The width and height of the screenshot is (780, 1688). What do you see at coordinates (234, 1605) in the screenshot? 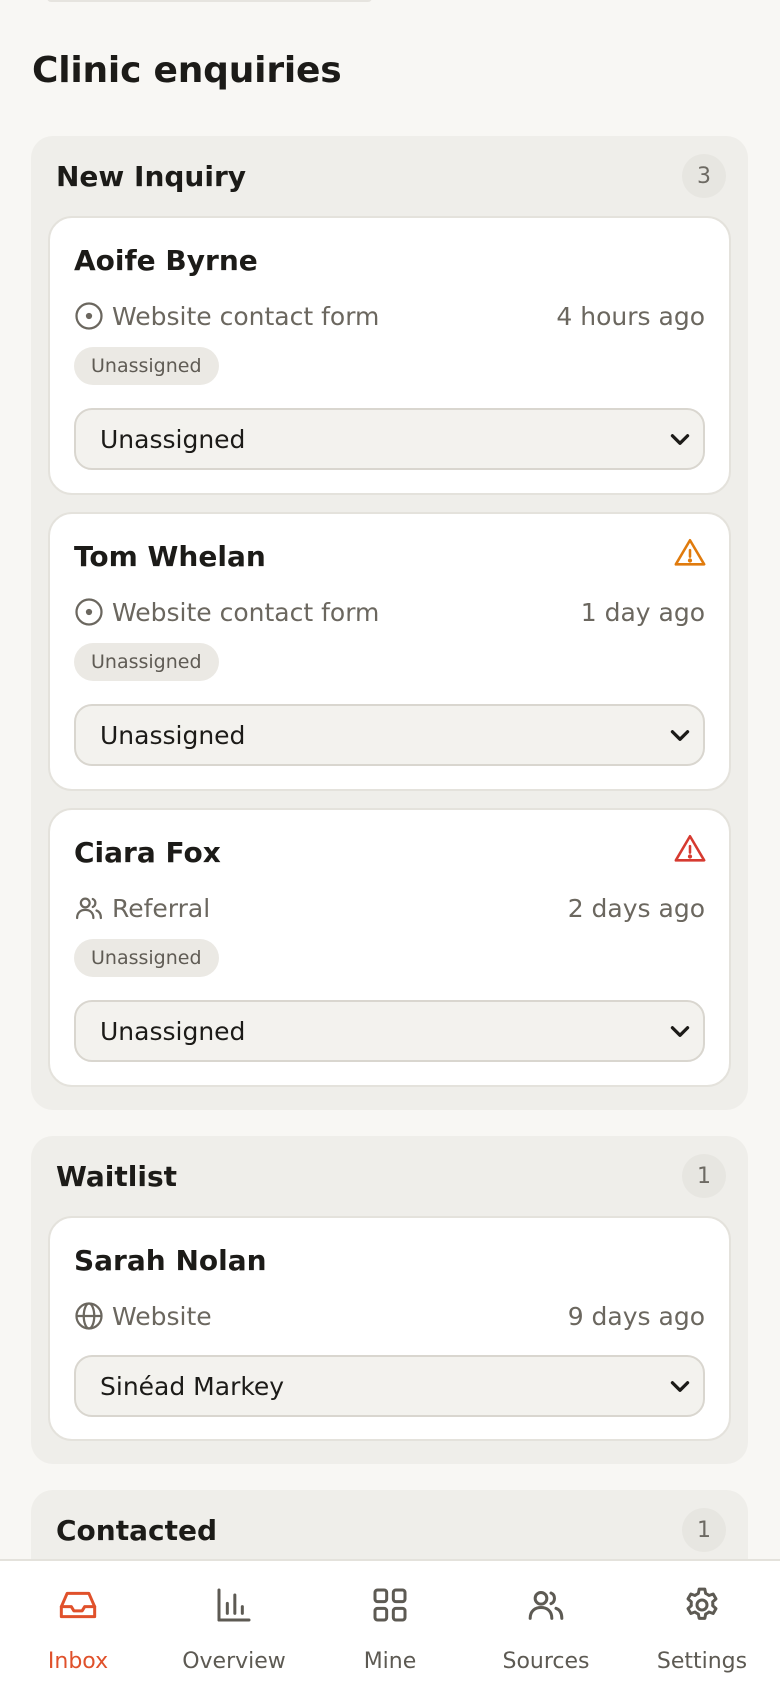
I see `bar-chart-icon` at bounding box center [234, 1605].